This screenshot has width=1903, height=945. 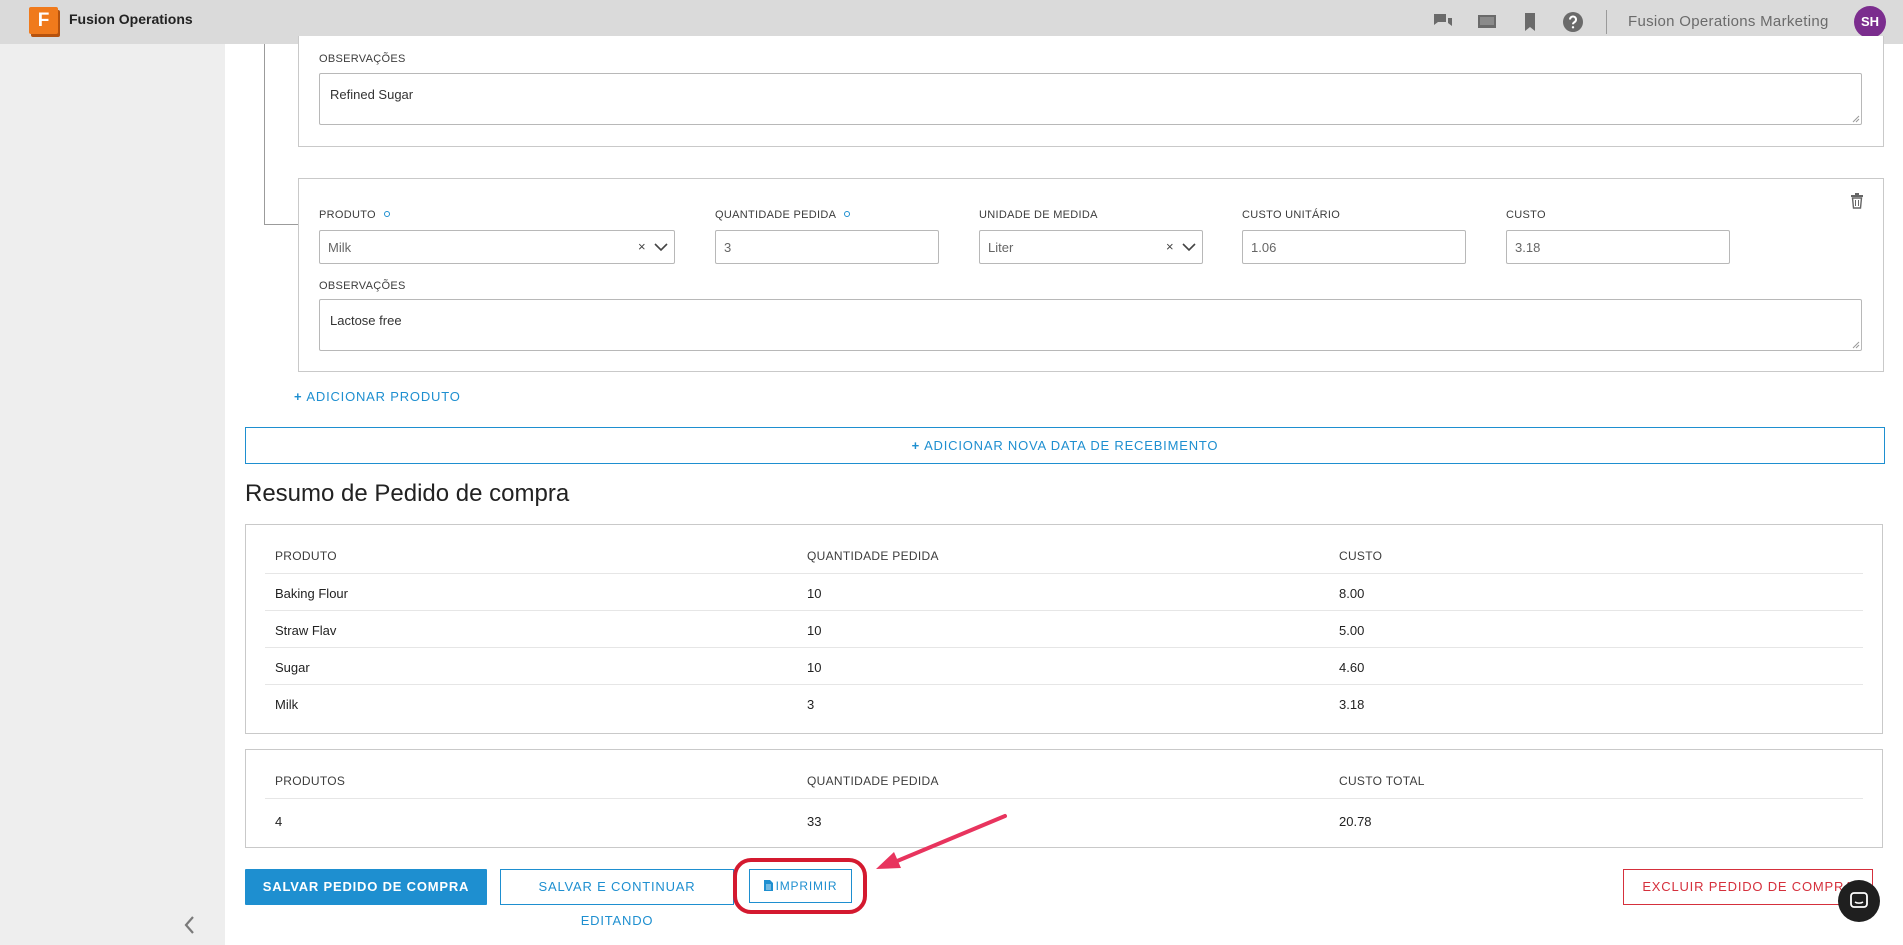 What do you see at coordinates (1071, 445) in the screenshot?
I see `add-receipt-date-label: ADICIONAR NOVA DATA DE RECEBIMENTO` at bounding box center [1071, 445].